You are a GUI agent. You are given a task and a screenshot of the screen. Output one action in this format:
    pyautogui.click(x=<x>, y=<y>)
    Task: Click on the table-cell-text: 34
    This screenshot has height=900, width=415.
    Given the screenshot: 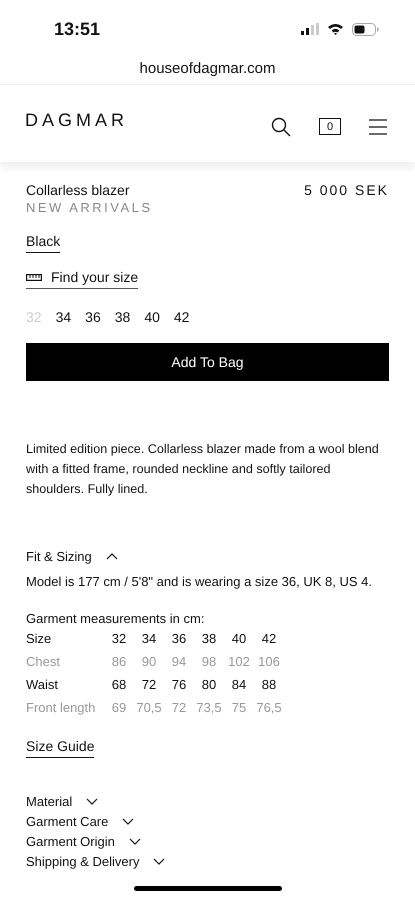 What is the action you would take?
    pyautogui.click(x=149, y=638)
    